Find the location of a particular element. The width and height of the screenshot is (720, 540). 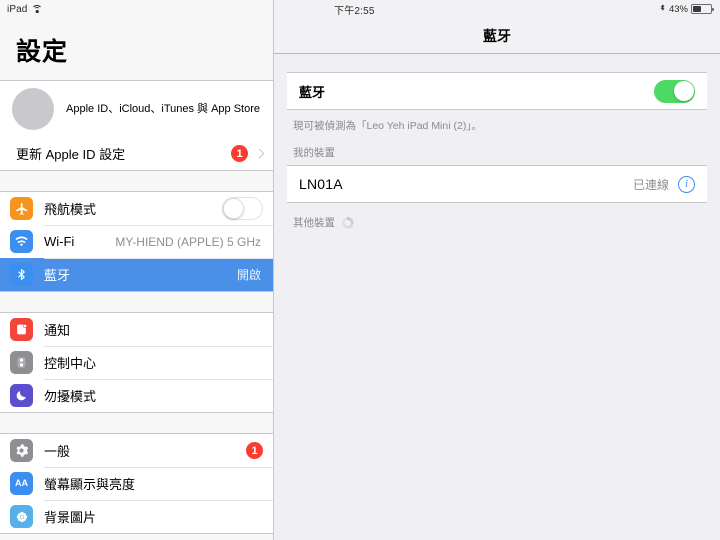

sidebar-item-wifi: Wi-Fi MY-HIEND (APPLE) 5 GHz is located at coordinates (136, 241).